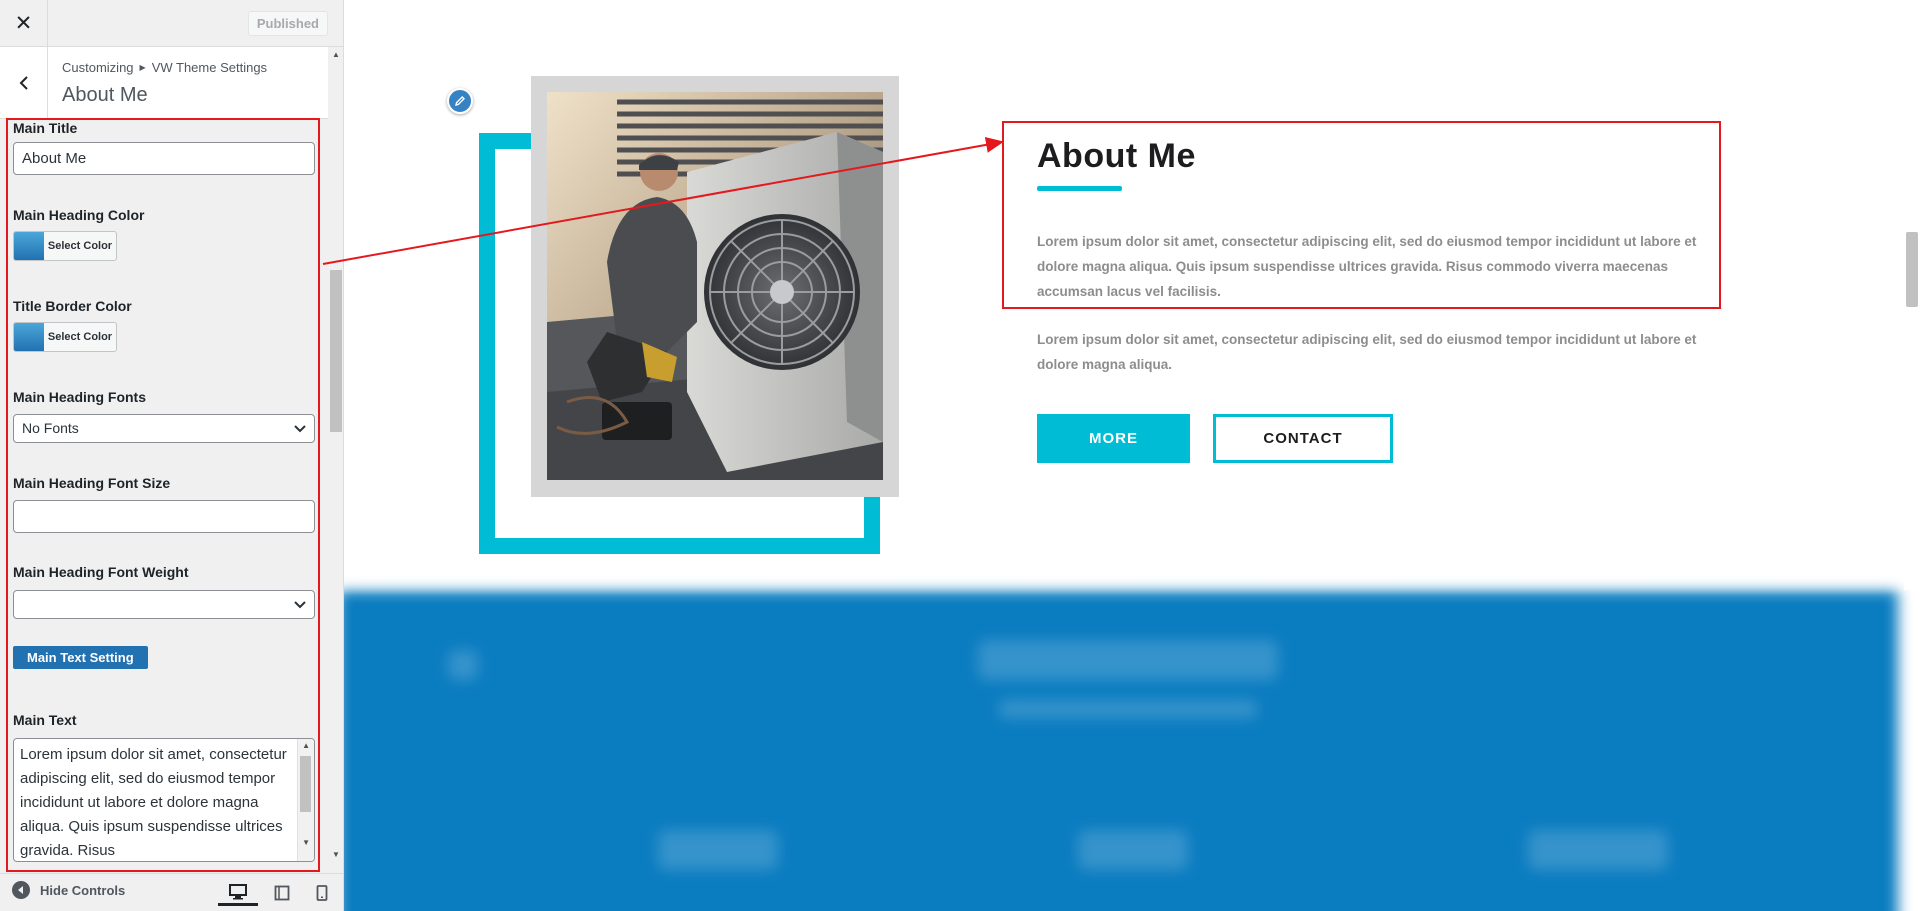 This screenshot has width=1920, height=911. I want to click on hvac-technician-illustration, so click(715, 286).